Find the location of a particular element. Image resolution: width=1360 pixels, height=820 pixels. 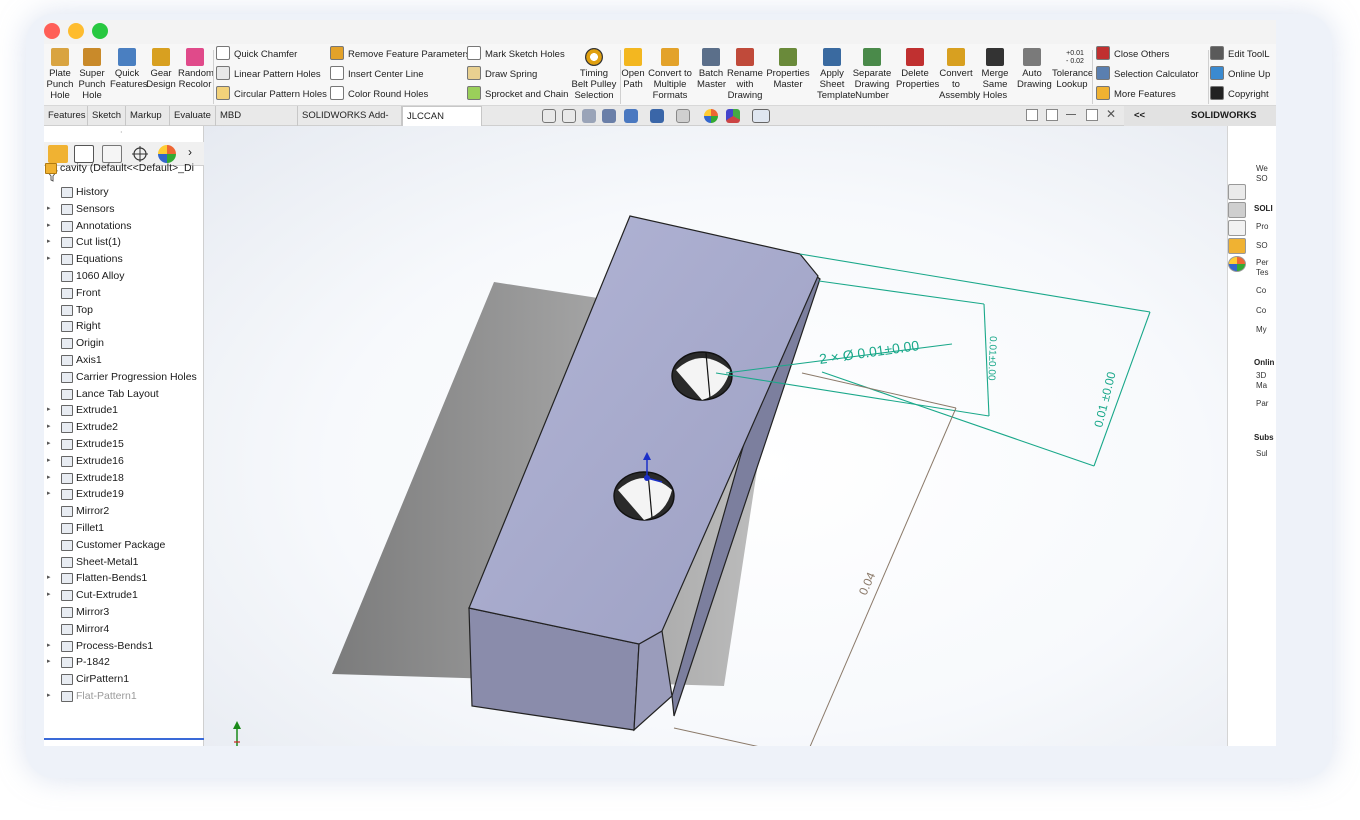

tree-item: Axis1 is located at coordinates (124, 360).